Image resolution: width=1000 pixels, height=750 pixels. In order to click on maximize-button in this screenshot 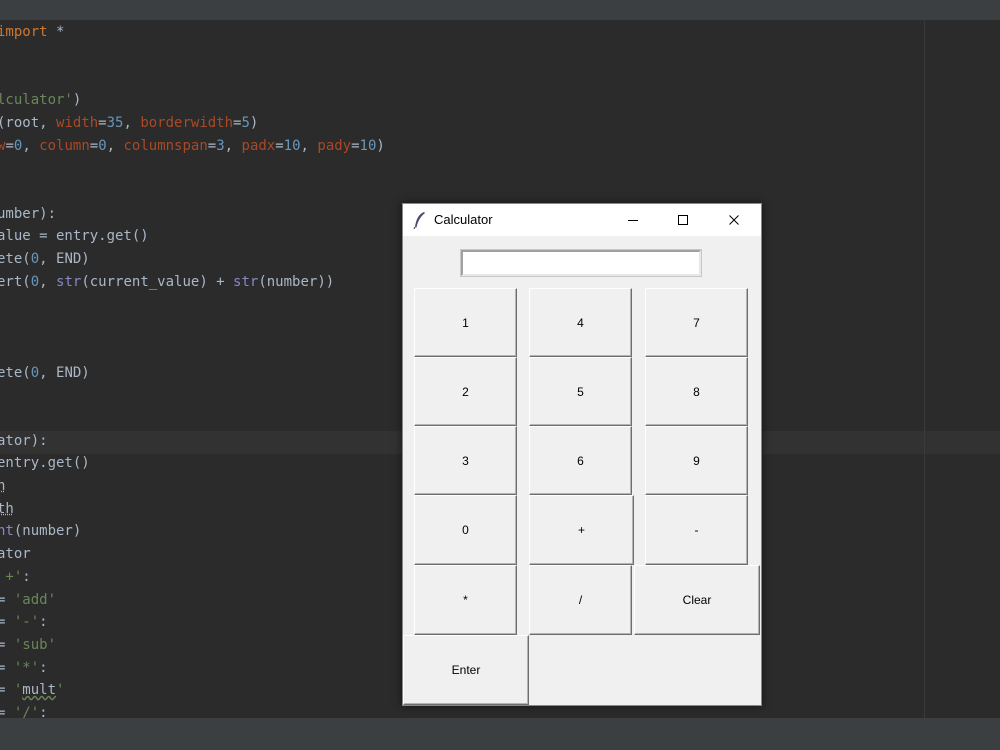, I will do `click(683, 220)`.